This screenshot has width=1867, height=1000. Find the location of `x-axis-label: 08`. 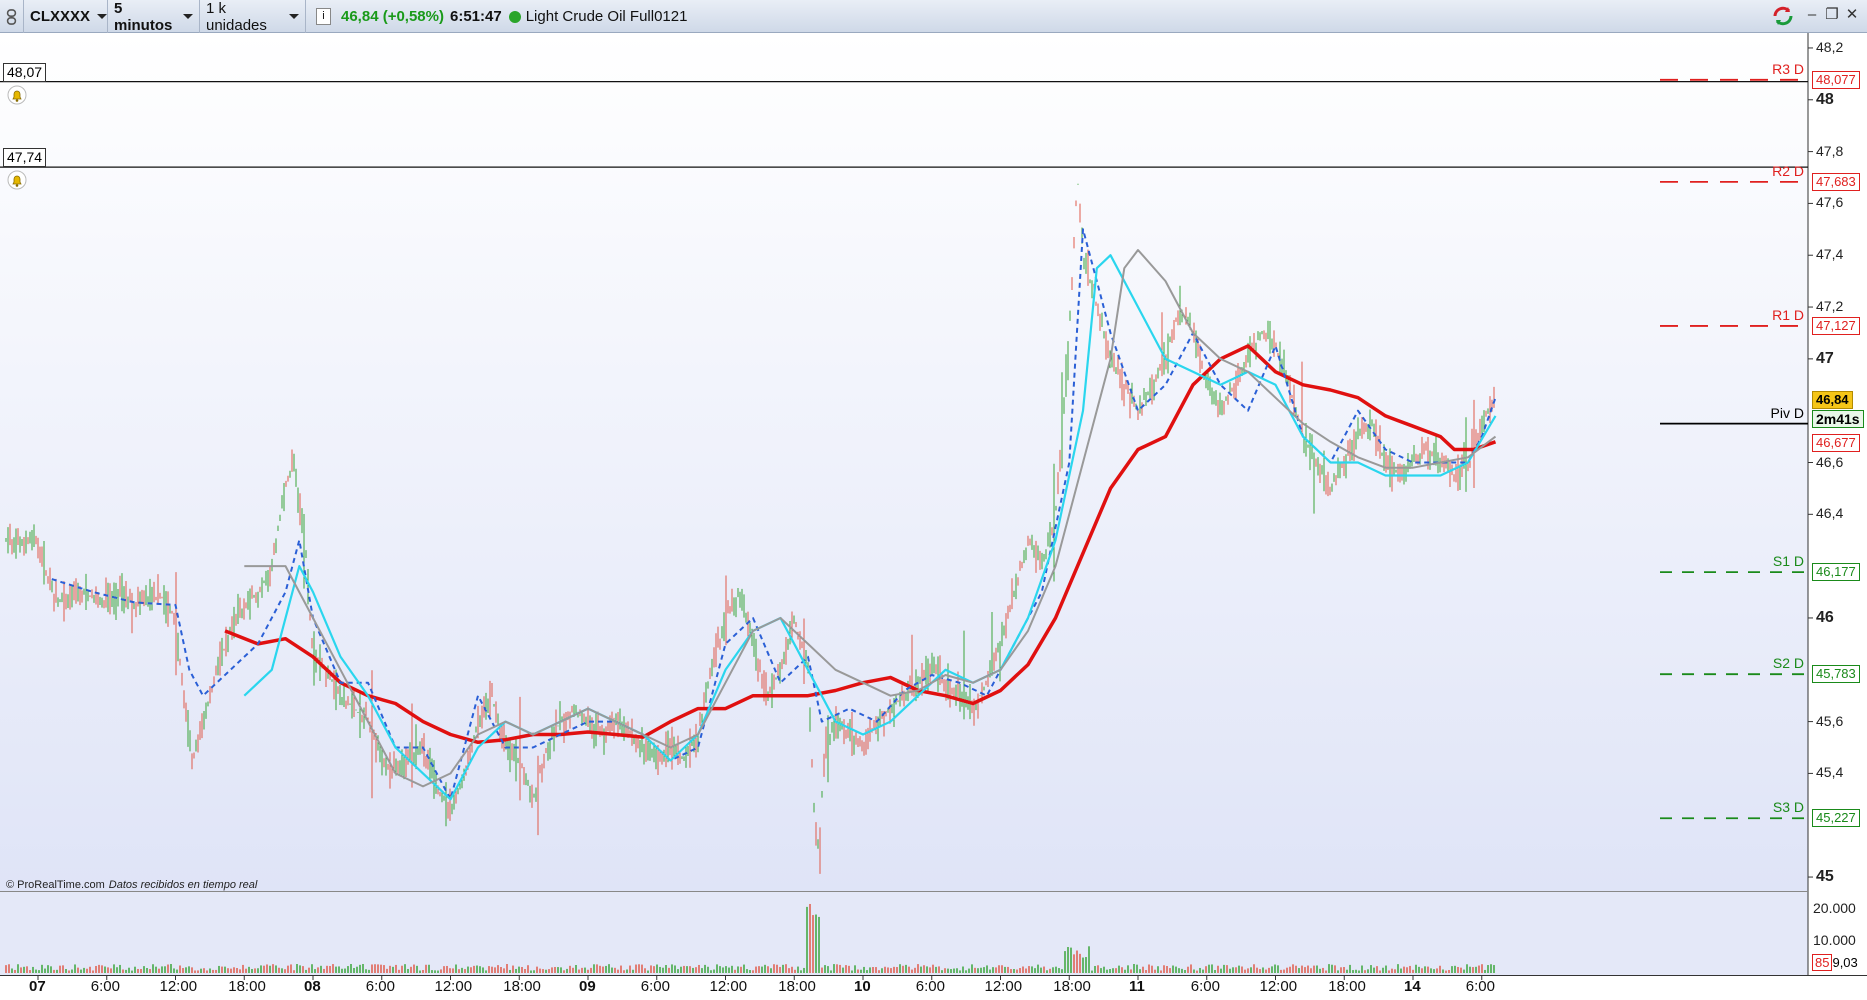

x-axis-label: 08 is located at coordinates (312, 986).